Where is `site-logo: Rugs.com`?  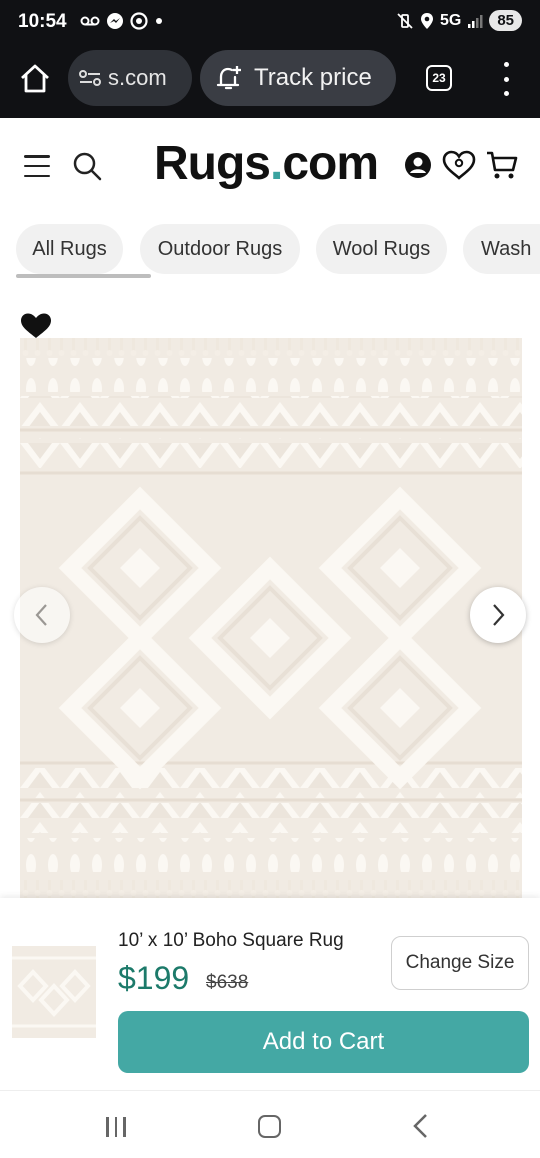 site-logo: Rugs.com is located at coordinates (266, 163).